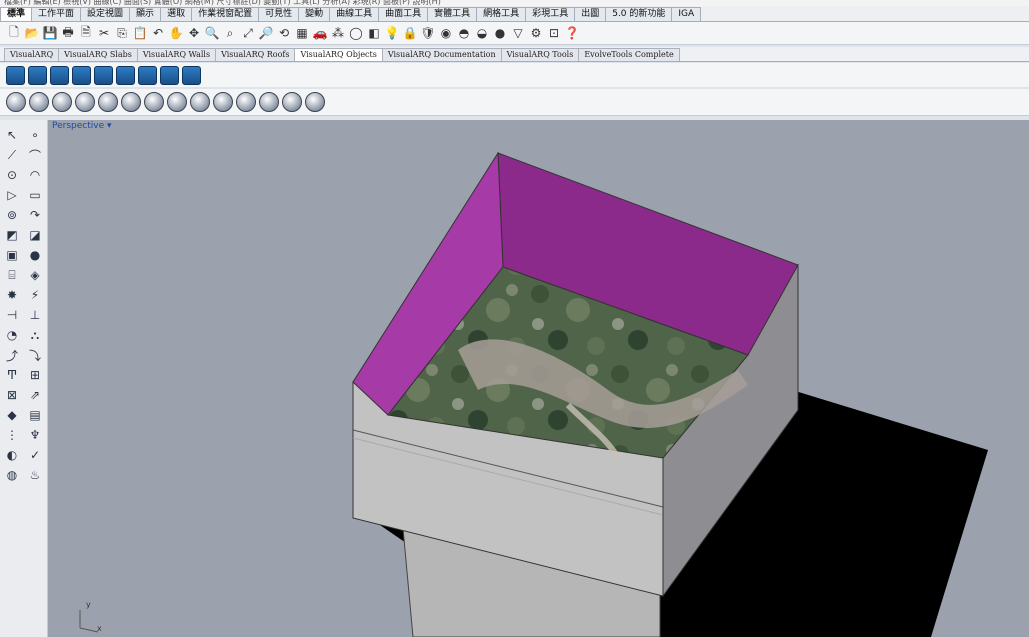 The image size is (1029, 637). What do you see at coordinates (98, 54) in the screenshot?
I see `tab-visualarq-slabs: VisualARQ Slabs` at bounding box center [98, 54].